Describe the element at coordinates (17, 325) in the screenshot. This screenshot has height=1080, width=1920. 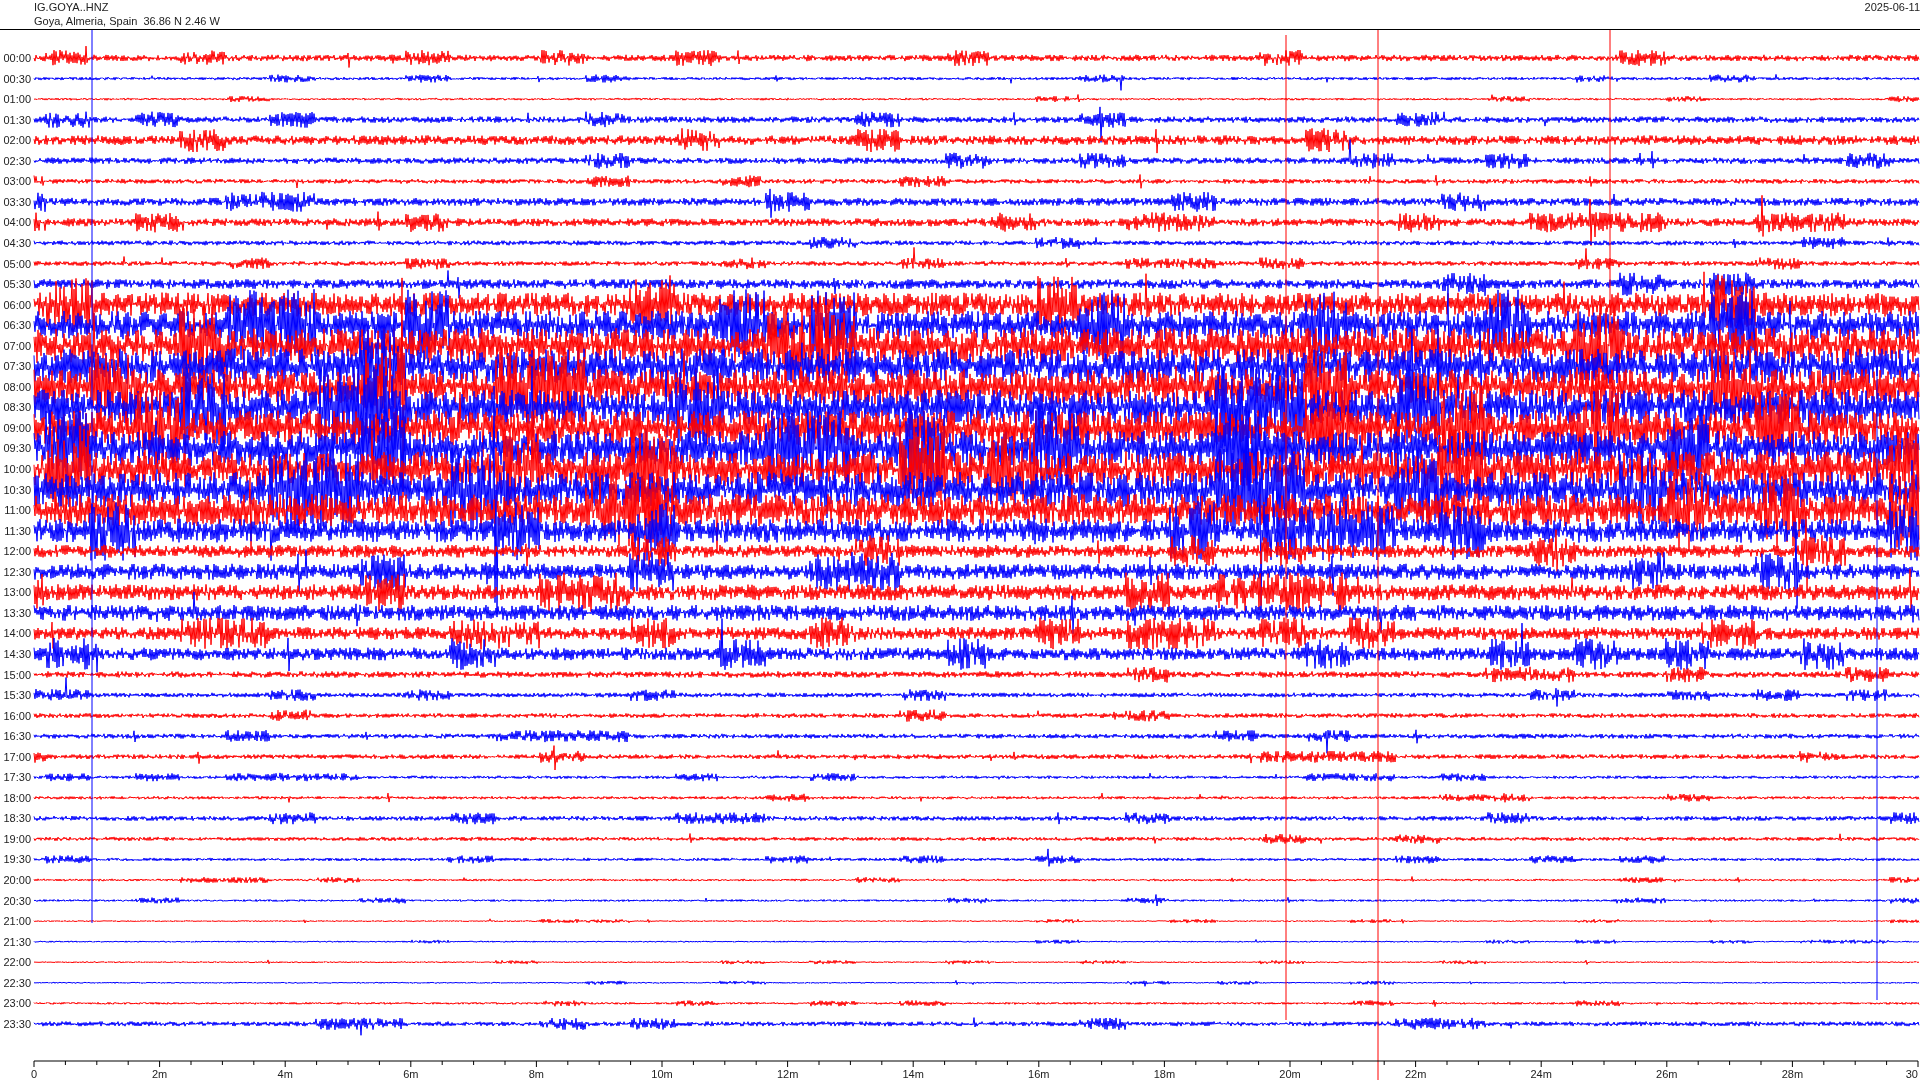
I see `time-label: 06:30` at that location.